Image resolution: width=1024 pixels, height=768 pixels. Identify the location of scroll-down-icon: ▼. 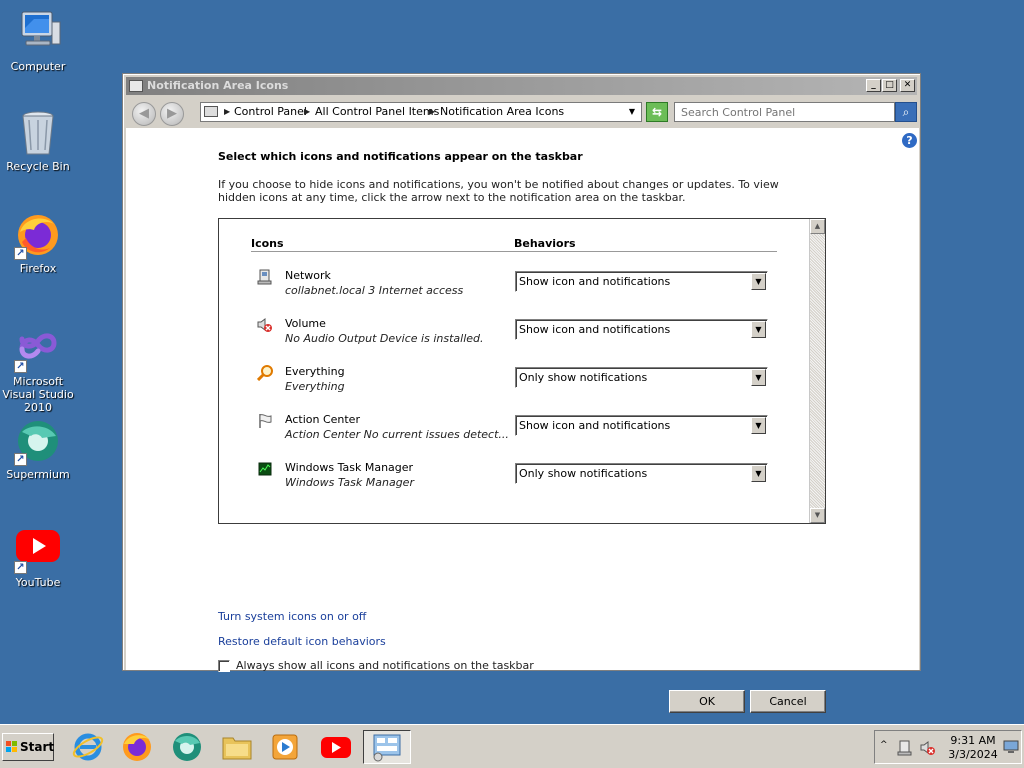
(817, 515).